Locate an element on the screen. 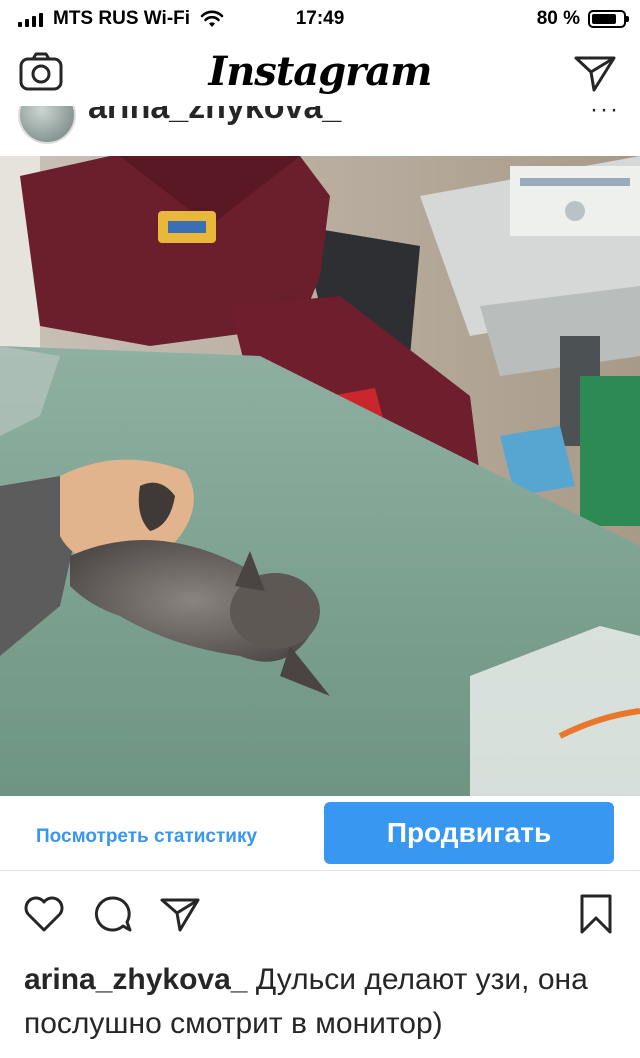 Image resolution: width=640 pixels, height=1058 pixels. comment-button is located at coordinates (112, 914).